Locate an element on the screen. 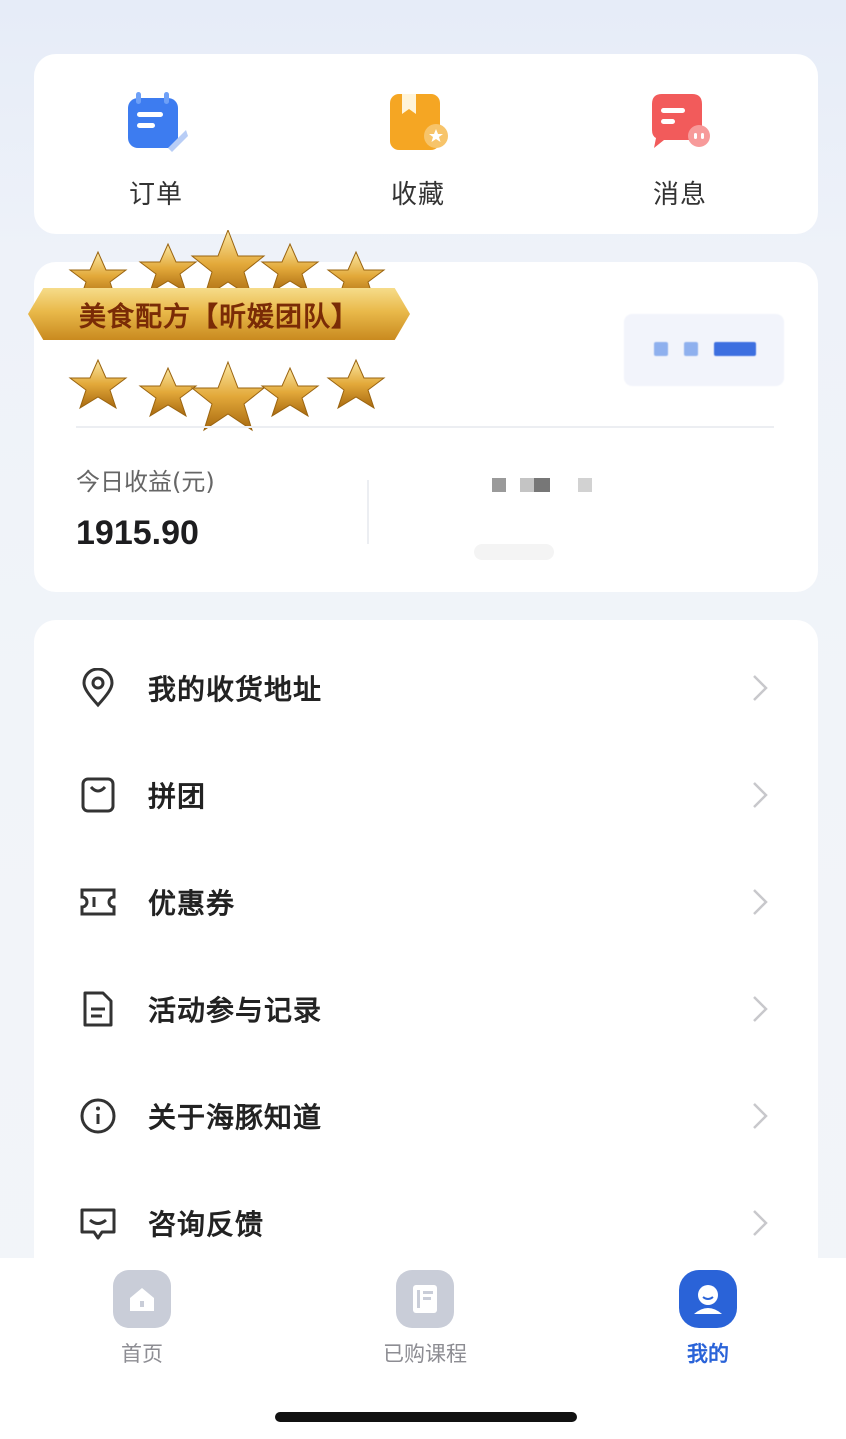 Image resolution: width=846 pixels, height=1439 pixels. book-icon is located at coordinates (425, 1299).